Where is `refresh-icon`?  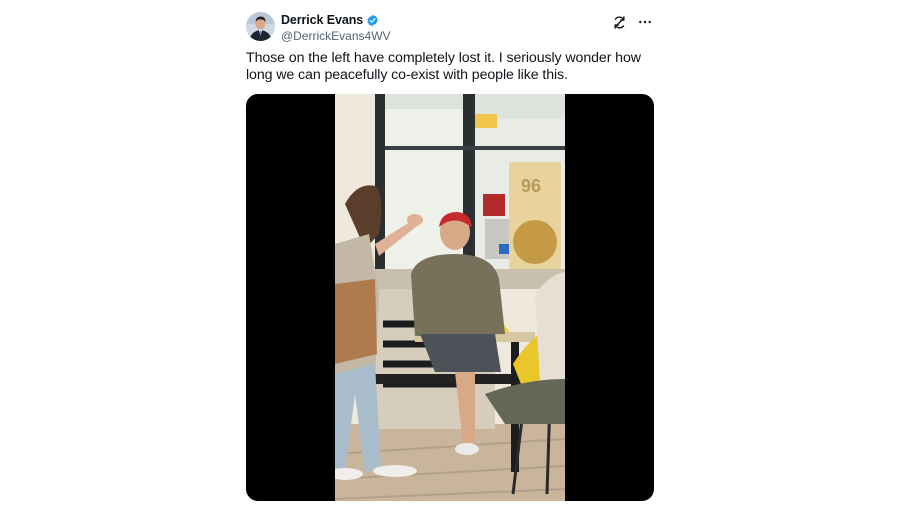 refresh-icon is located at coordinates (619, 22).